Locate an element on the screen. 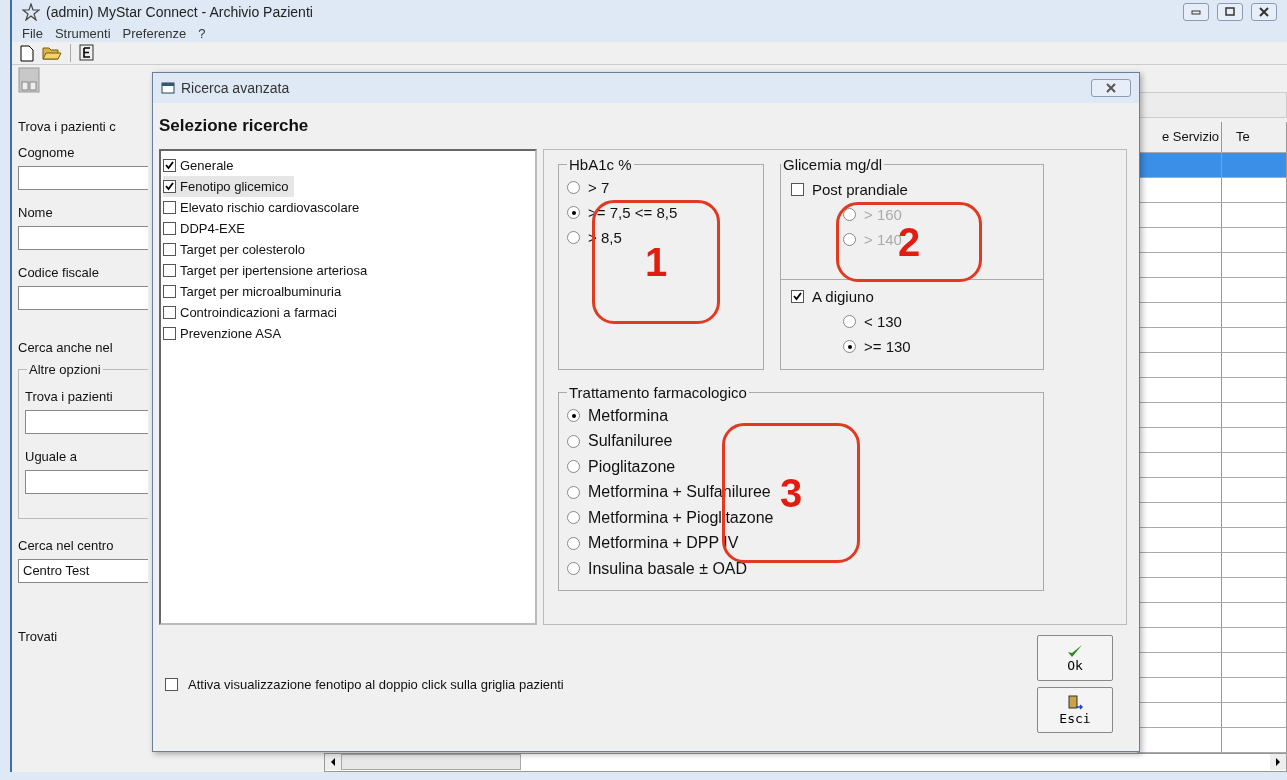  dialog-title: Ricerca avanzata is located at coordinates (235, 88).